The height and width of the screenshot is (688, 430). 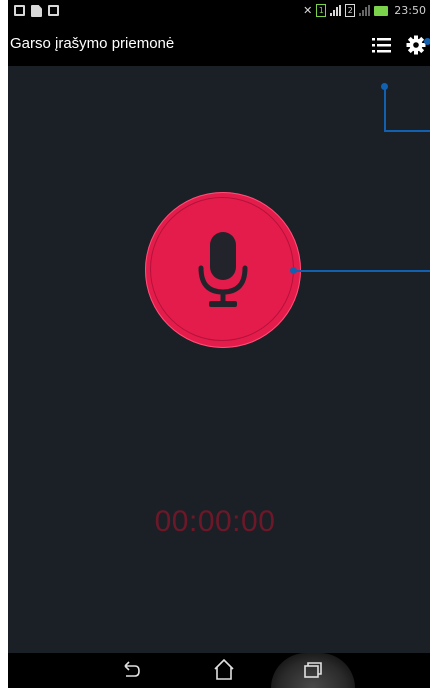 I want to click on callout-line-record, so click(x=362, y=271).